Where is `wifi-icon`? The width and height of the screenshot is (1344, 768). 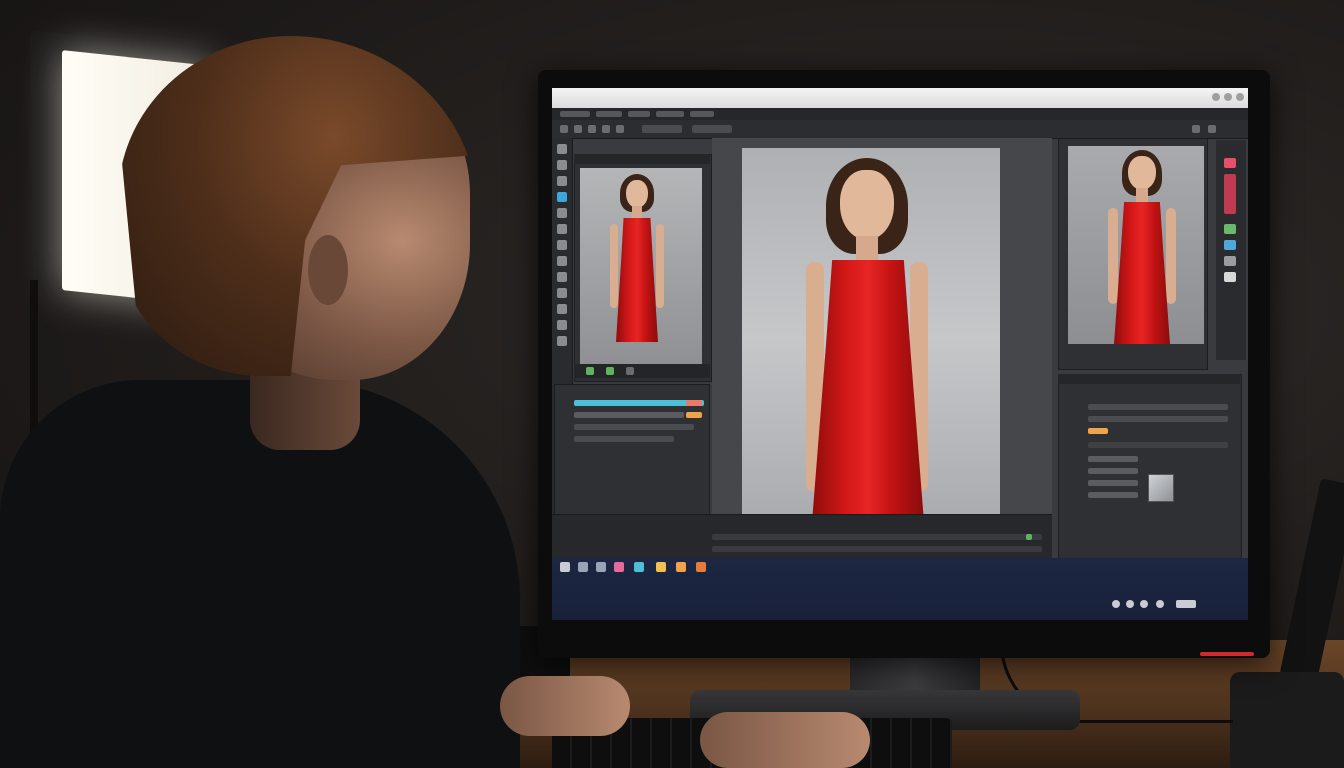
wifi-icon is located at coordinates (1116, 604).